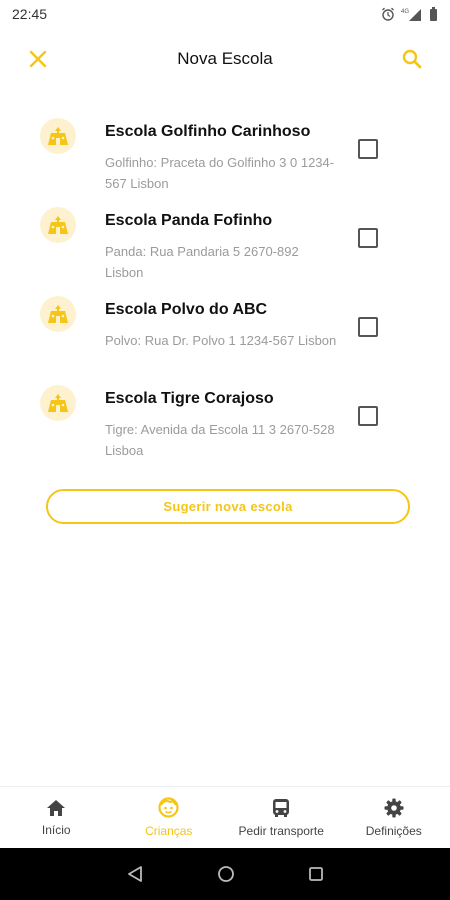 This screenshot has width=450, height=900. Describe the element at coordinates (135, 874) in the screenshot. I see `back-icon` at that location.